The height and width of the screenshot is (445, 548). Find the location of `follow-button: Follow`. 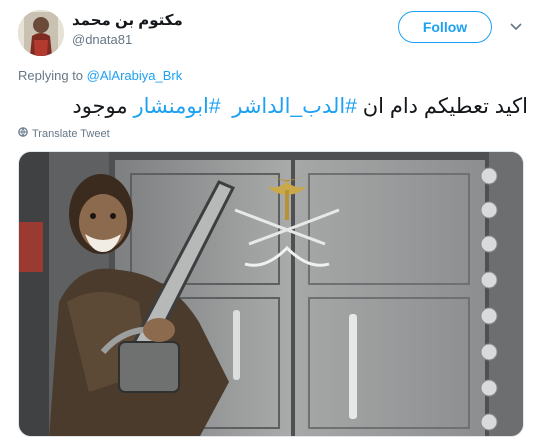

follow-button: Follow is located at coordinates (445, 27).